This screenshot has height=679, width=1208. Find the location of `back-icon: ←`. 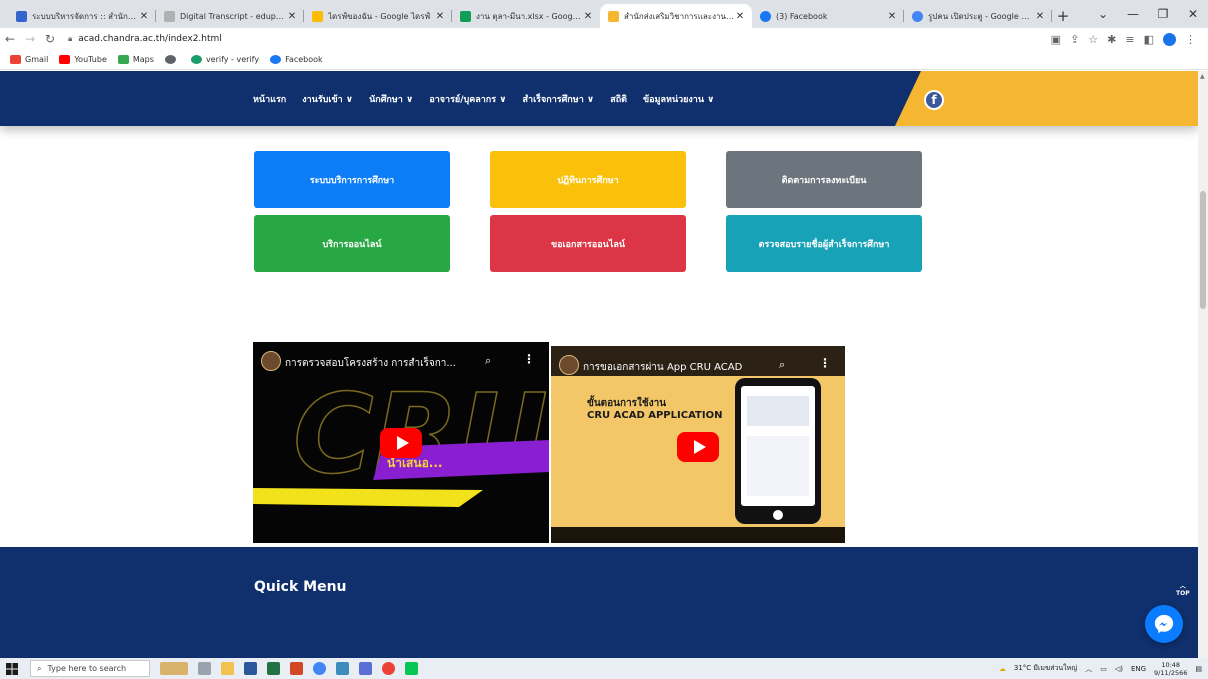

back-icon: ← is located at coordinates (10, 39).